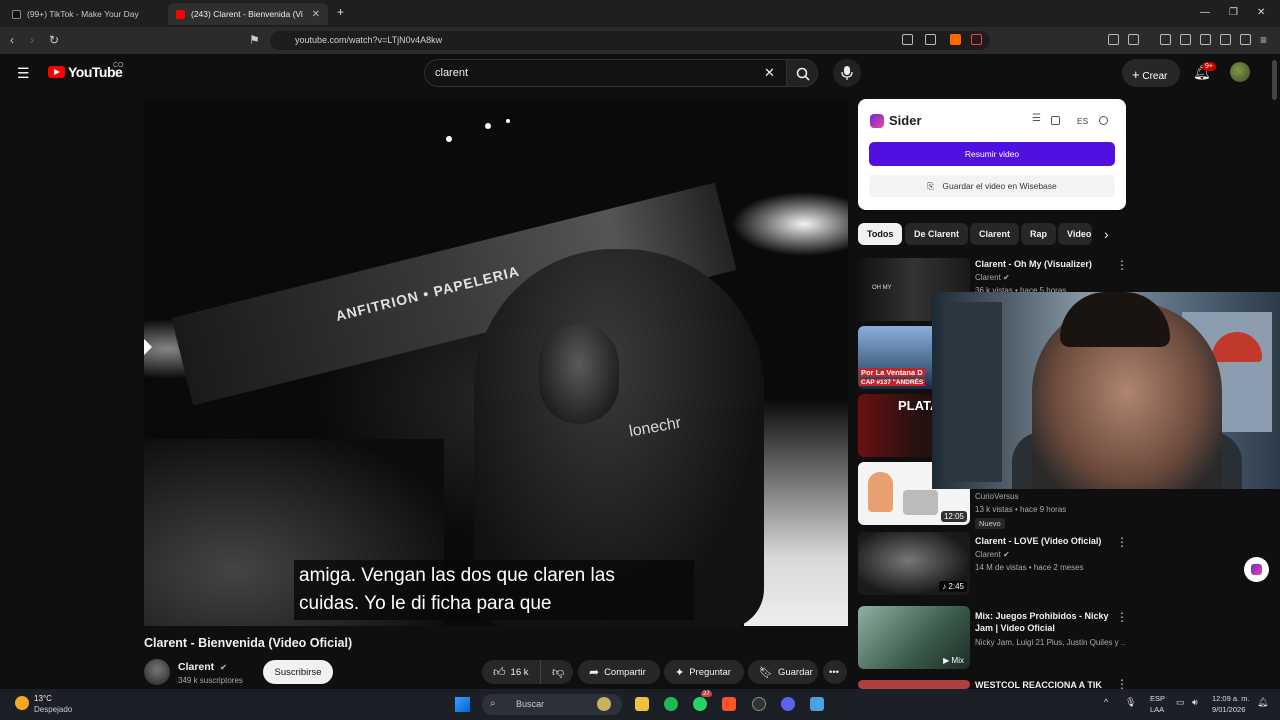  What do you see at coordinates (1180, 702) in the screenshot?
I see `network-icon: ▭` at bounding box center [1180, 702].